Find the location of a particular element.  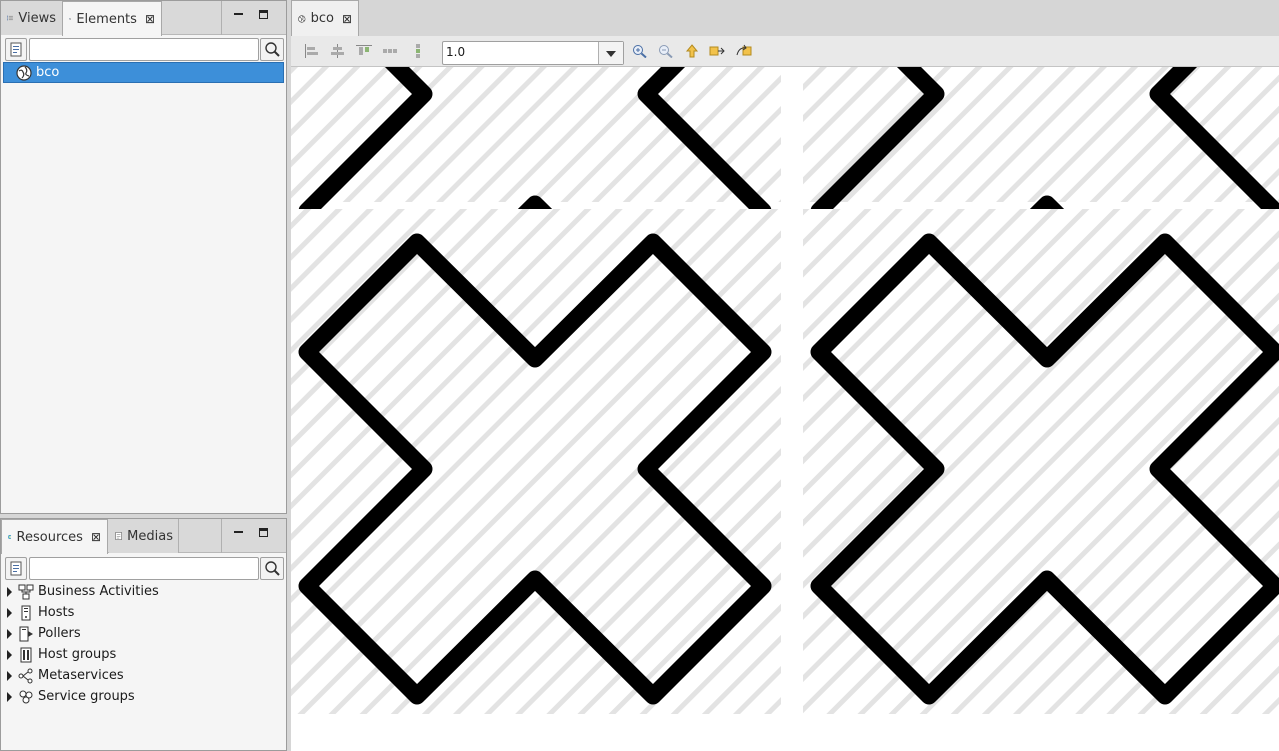

resources-search-button is located at coordinates (272, 568).